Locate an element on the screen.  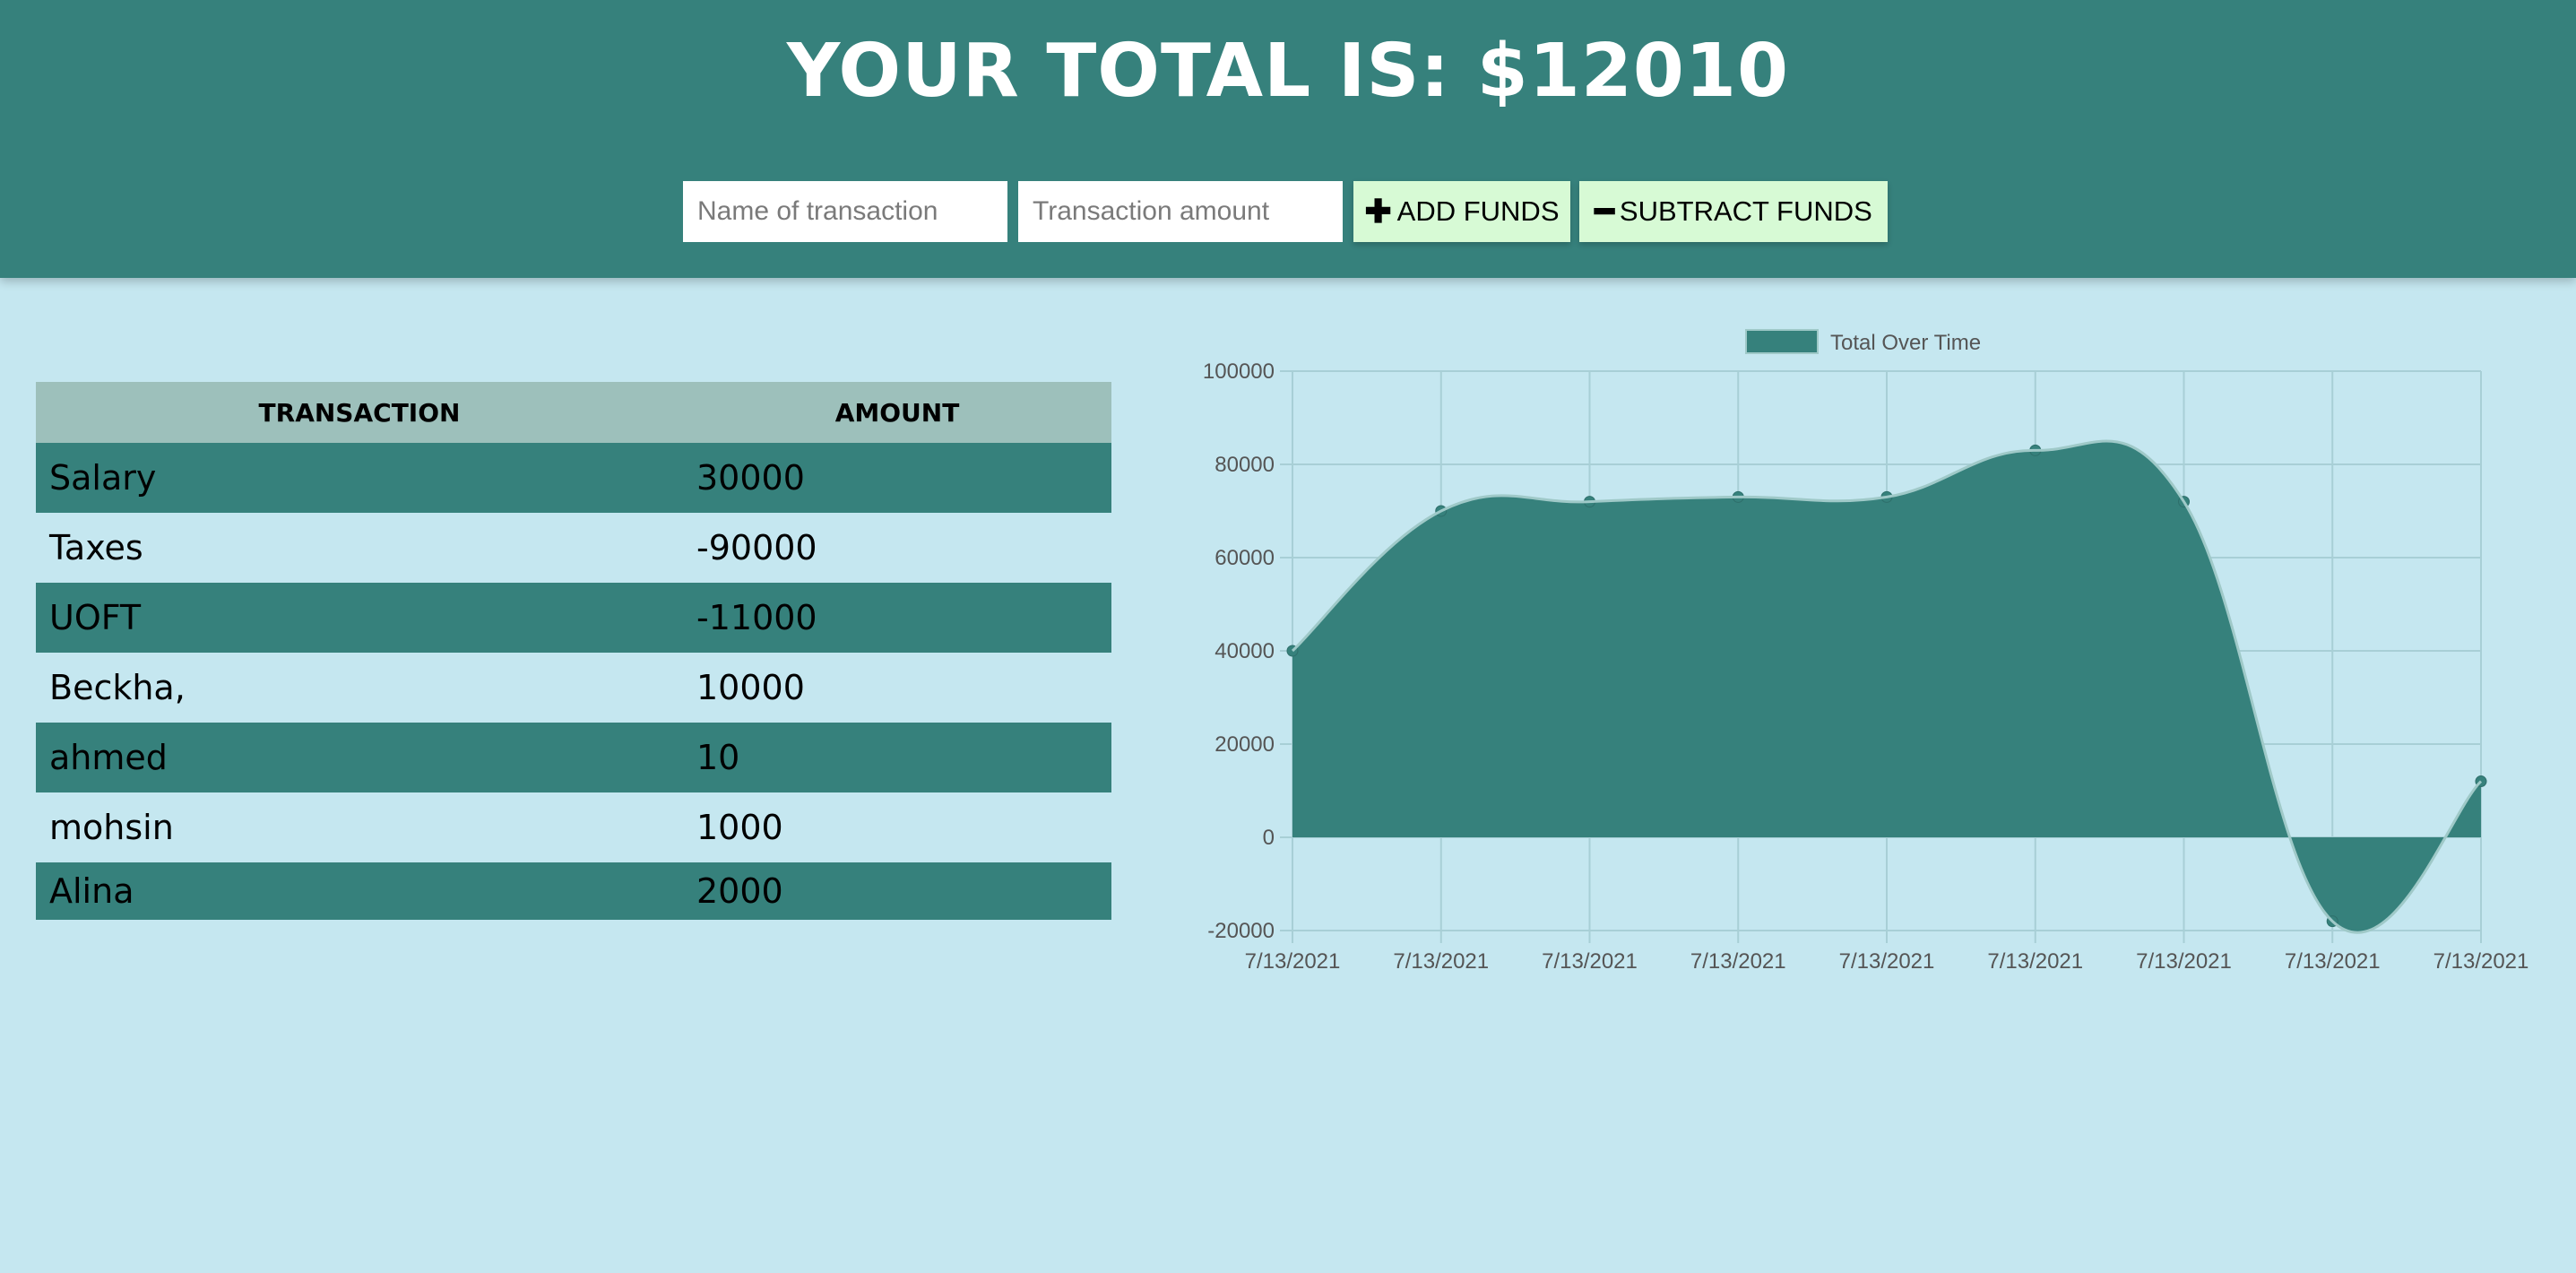
y-tick-label: 20000 is located at coordinates (1245, 744).